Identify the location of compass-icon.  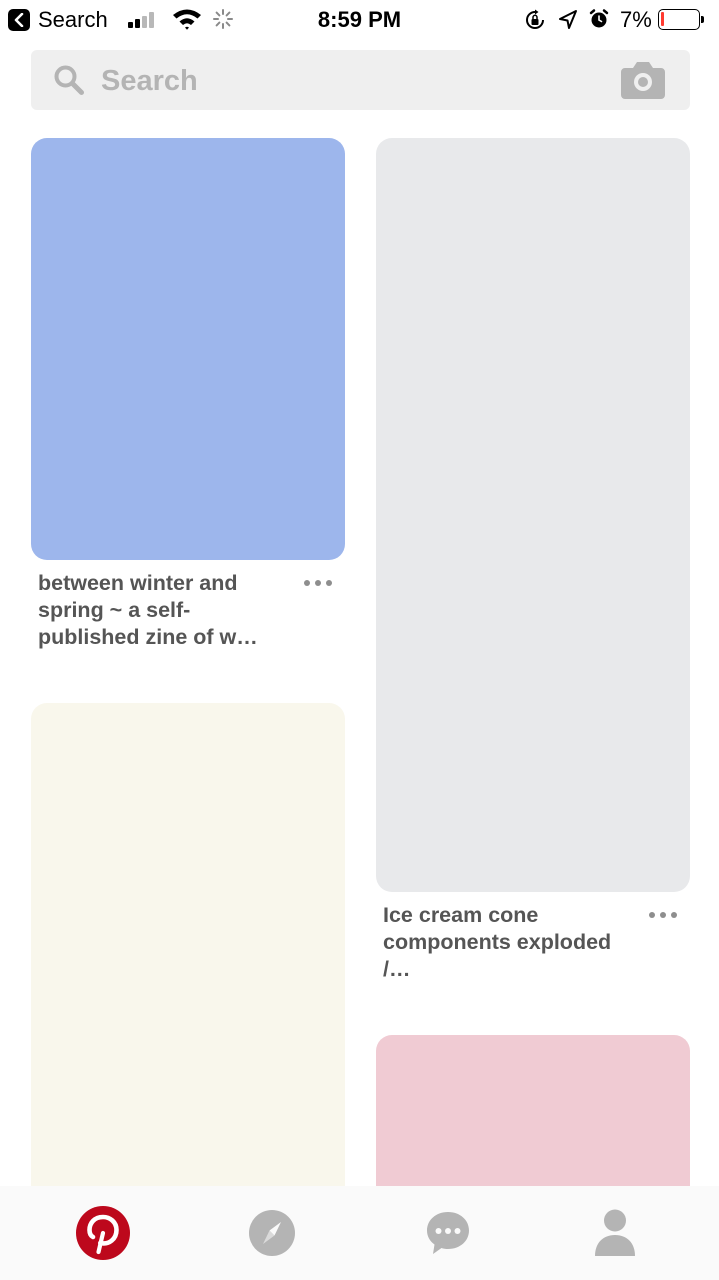
(272, 1233).